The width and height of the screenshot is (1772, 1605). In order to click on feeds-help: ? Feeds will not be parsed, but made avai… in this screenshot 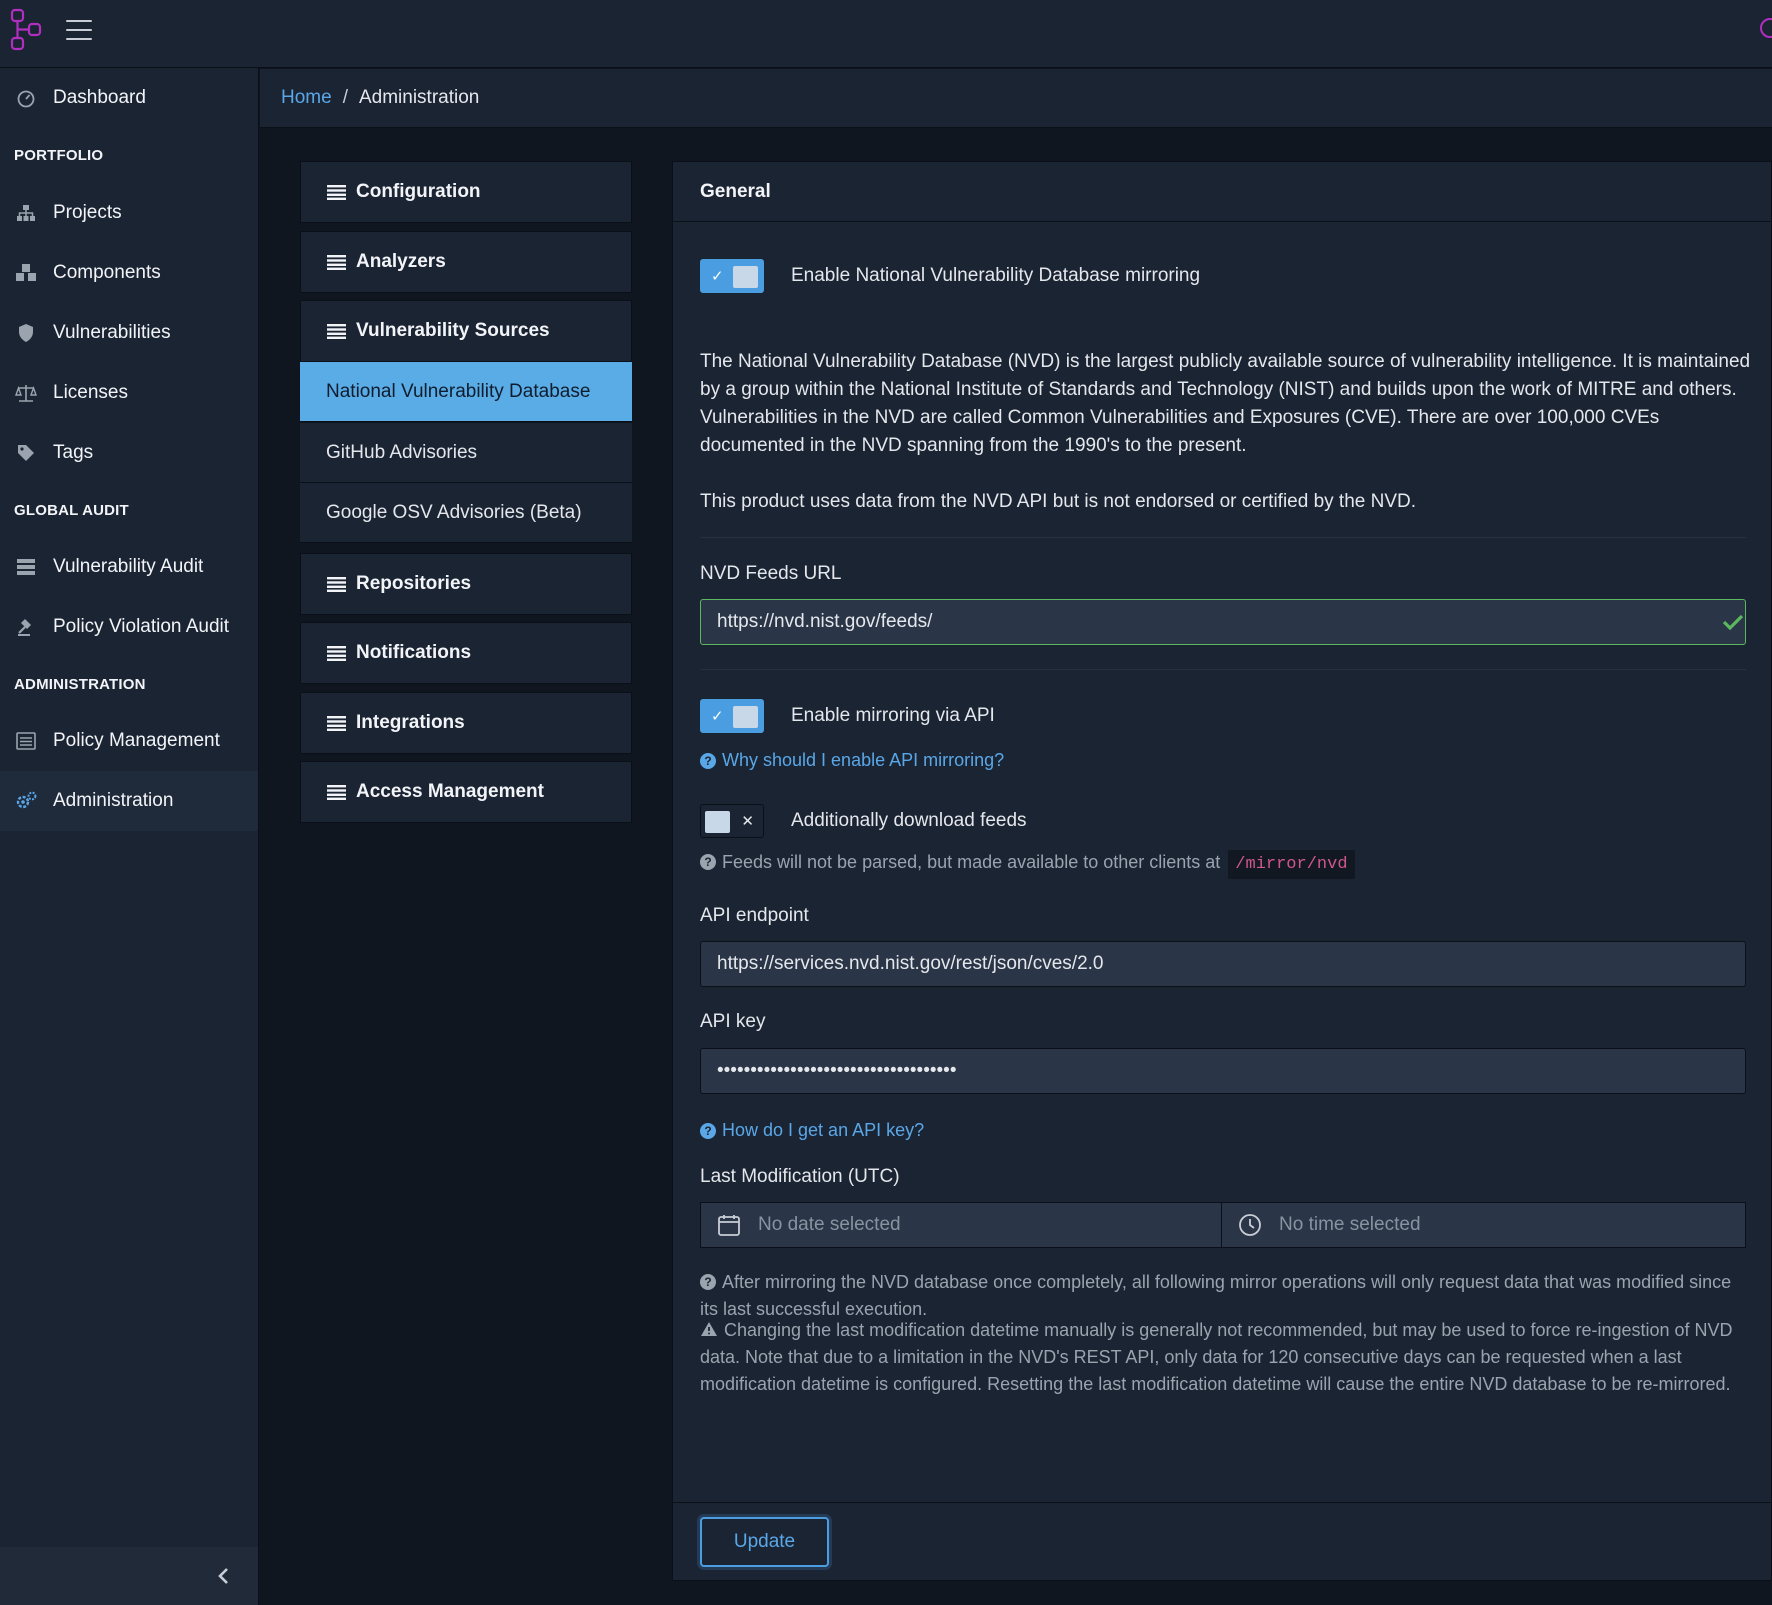, I will do `click(1223, 864)`.